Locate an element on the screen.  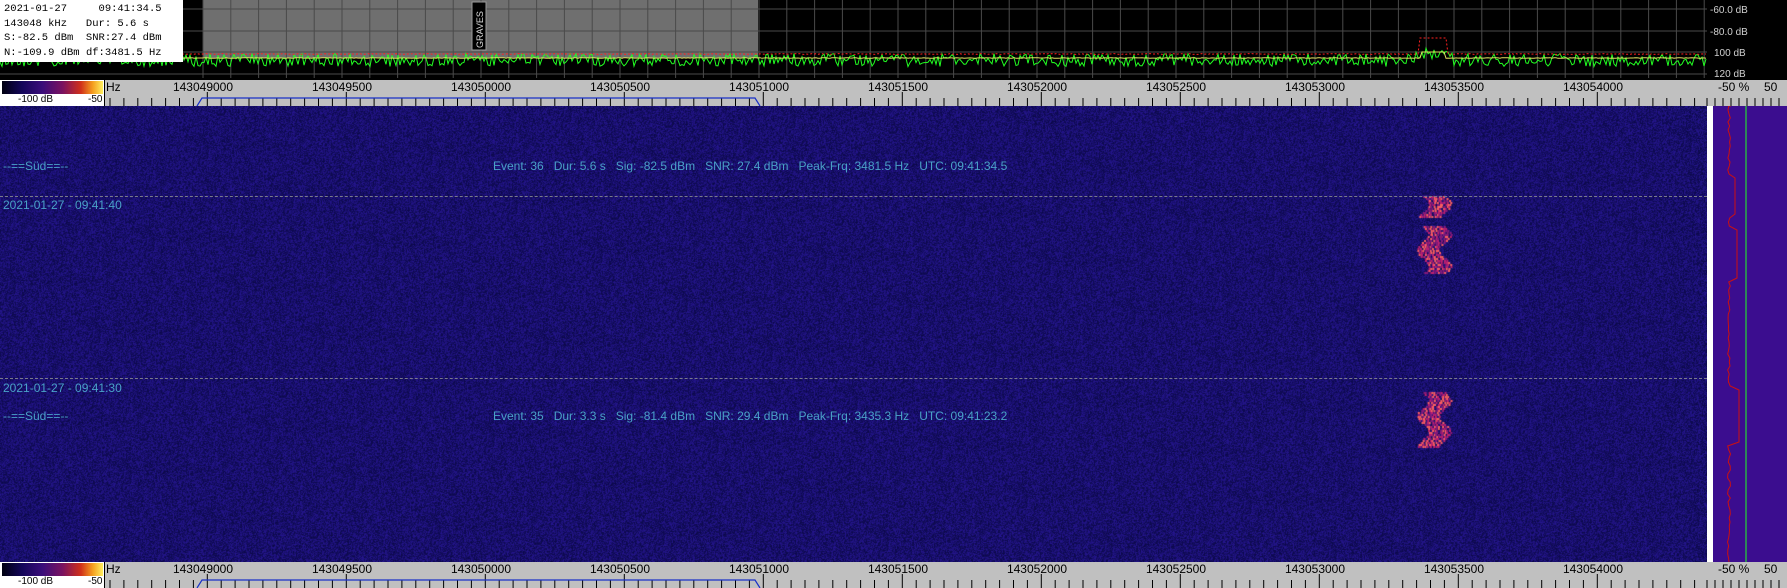
history-plot is located at coordinates (1736, 334).